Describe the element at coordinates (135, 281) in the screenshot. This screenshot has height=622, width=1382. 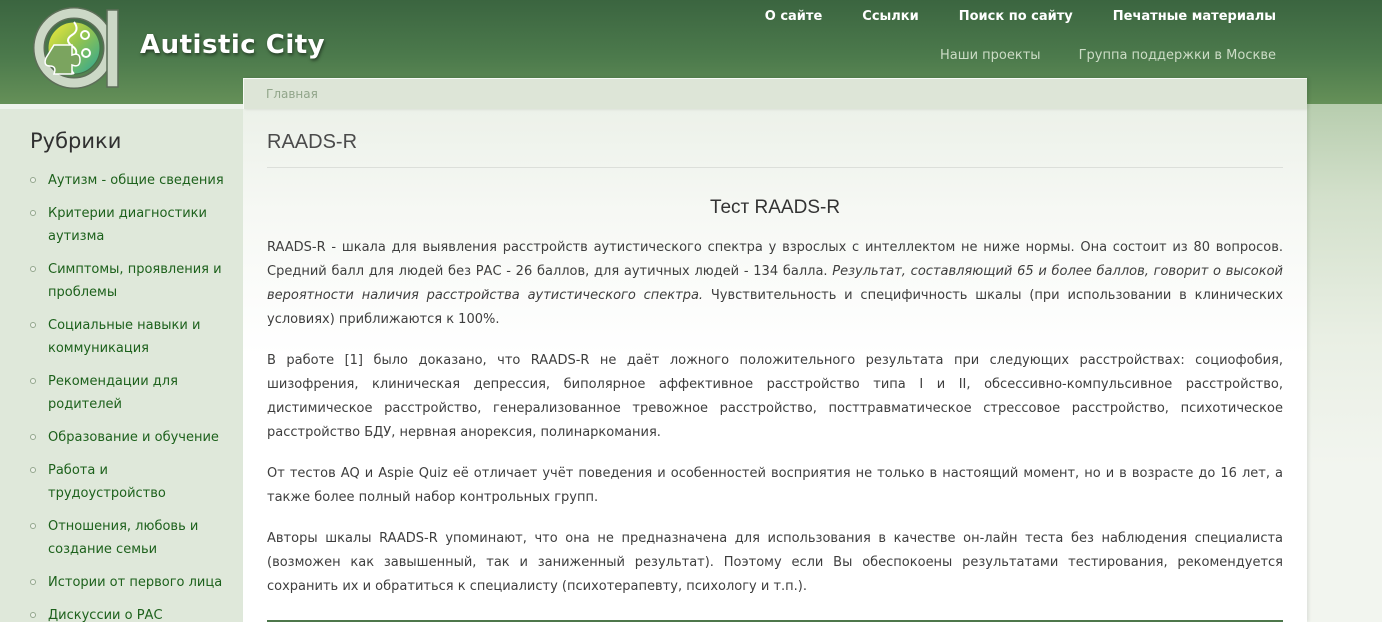
I see `sidebar-item-label: Симптомы, проявления и проблемы` at that location.